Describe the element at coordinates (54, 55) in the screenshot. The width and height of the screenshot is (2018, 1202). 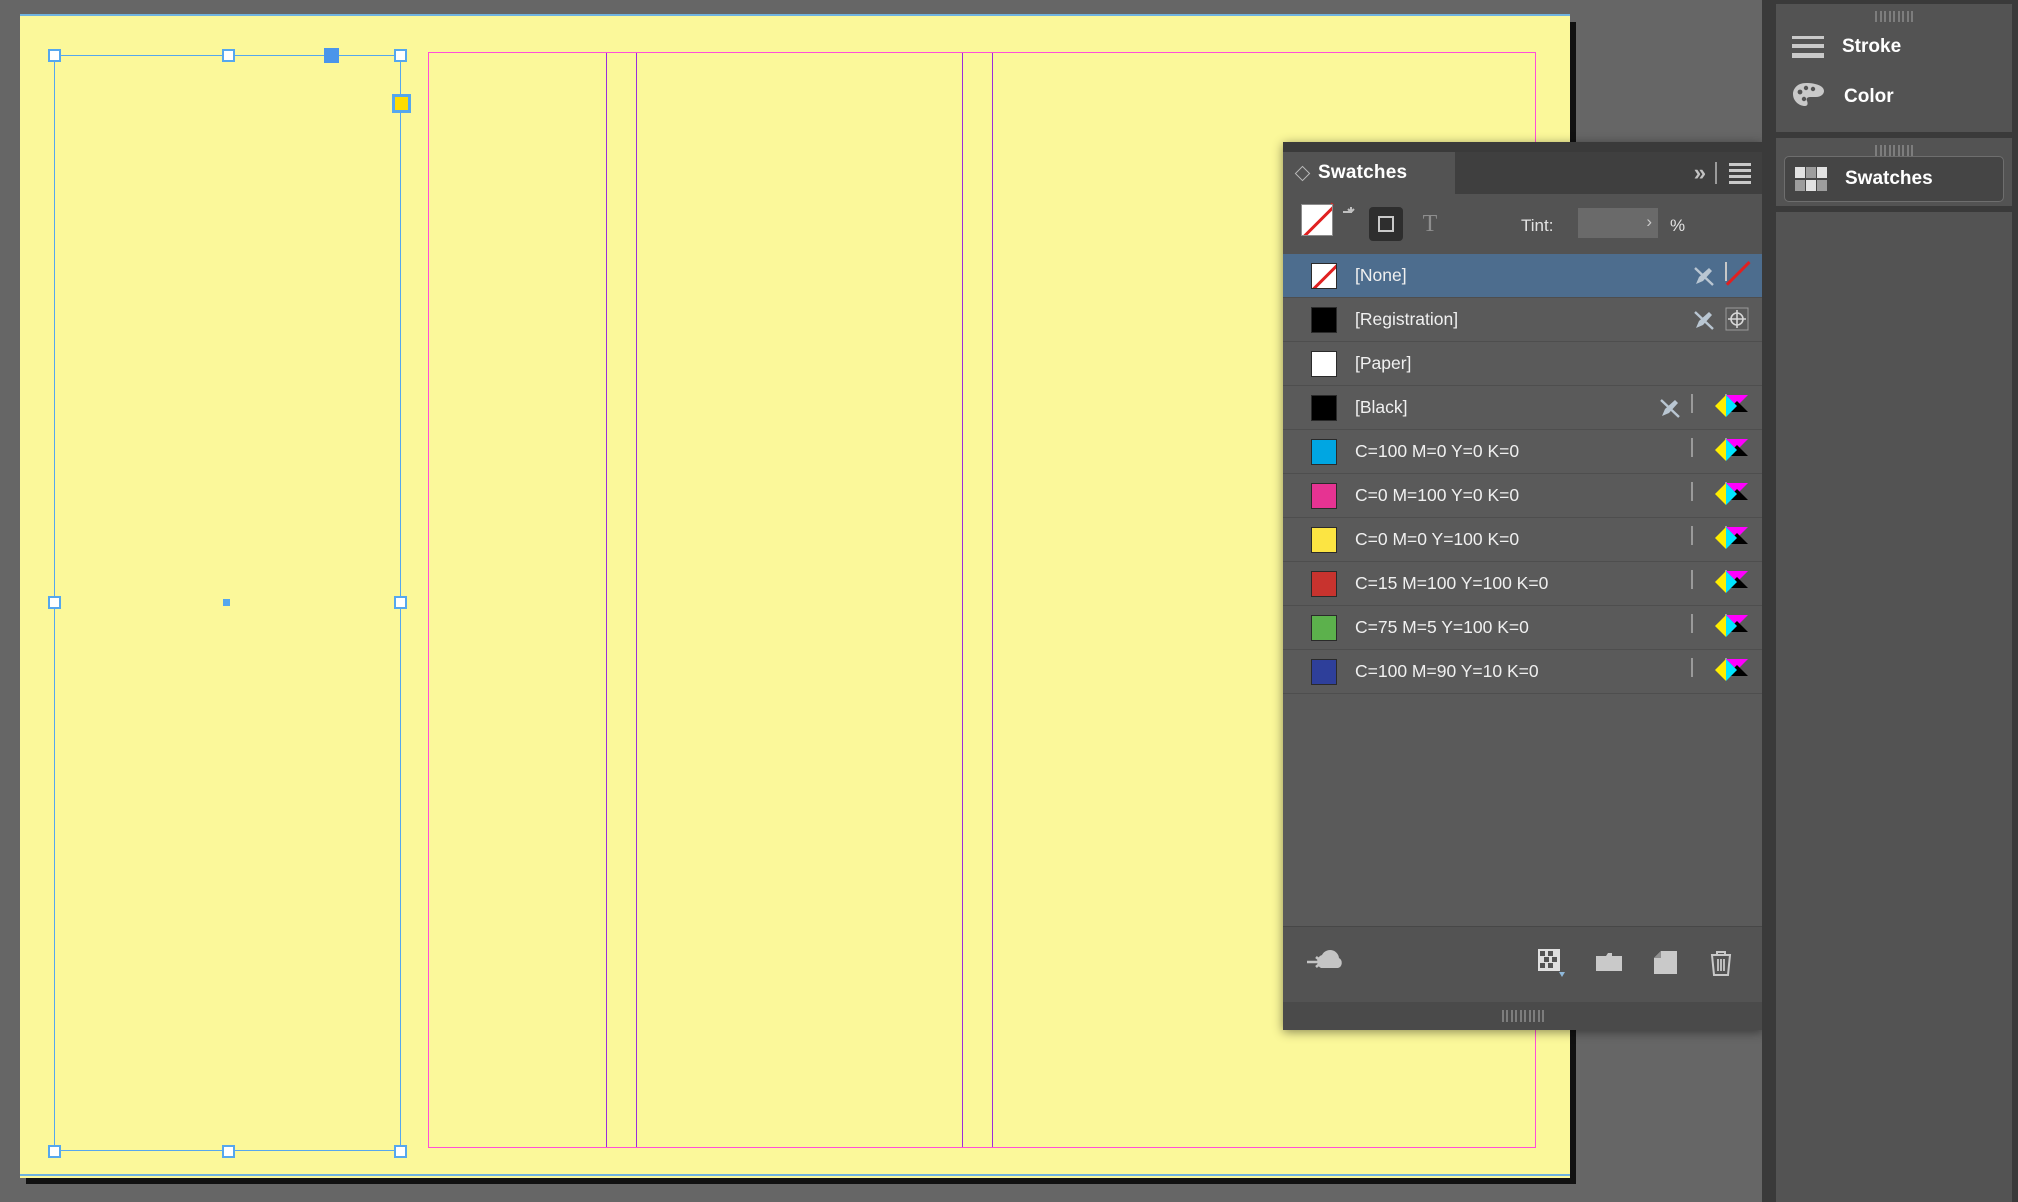
I see `handle-top-left` at that location.